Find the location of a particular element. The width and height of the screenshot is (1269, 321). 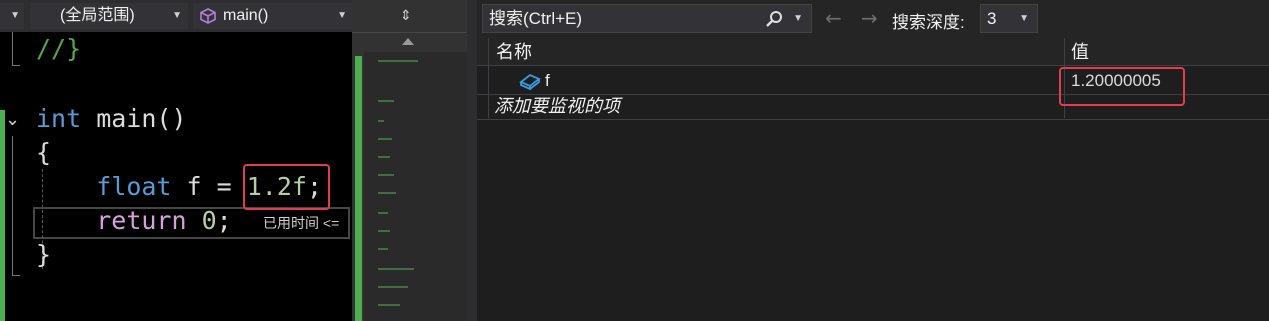

code-line: return 0; is located at coordinates (134, 221).